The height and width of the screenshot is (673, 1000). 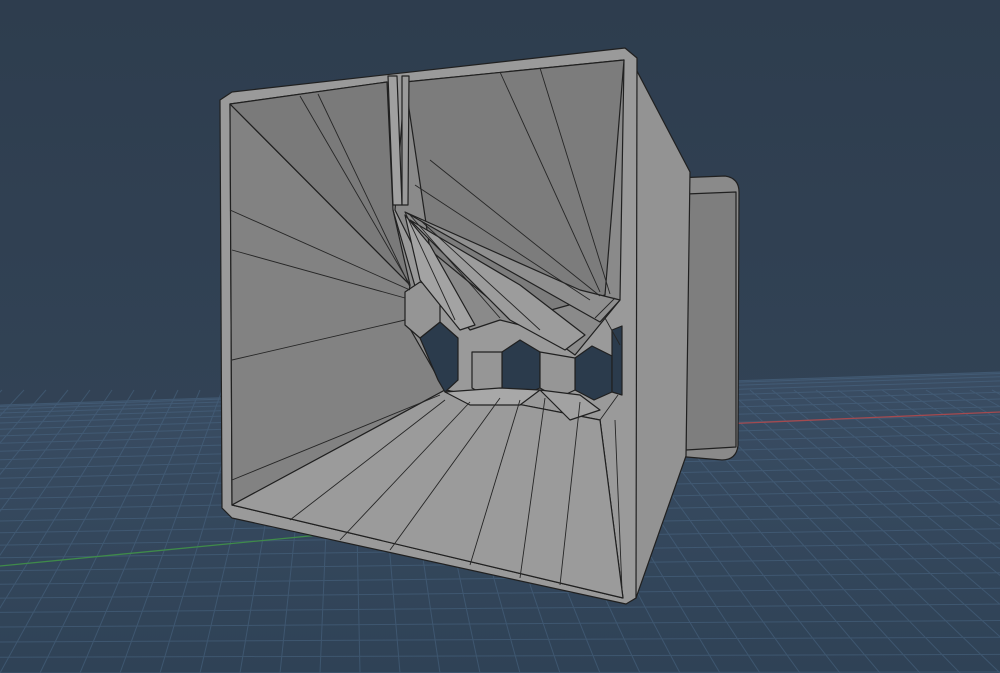 What do you see at coordinates (711, 321) in the screenshot?
I see `back-box-face` at bounding box center [711, 321].